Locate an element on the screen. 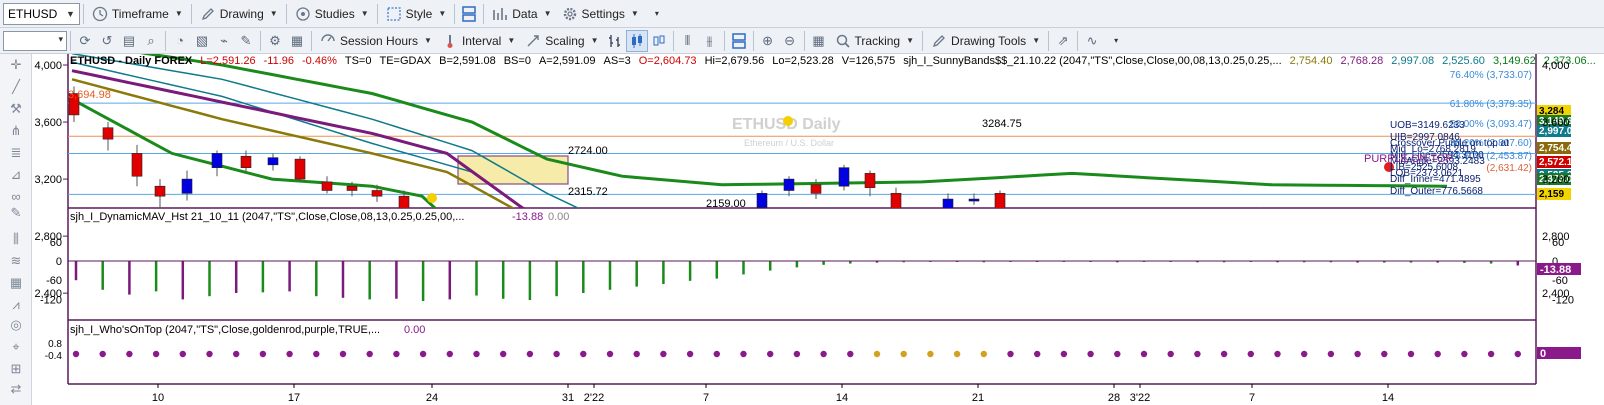 The width and height of the screenshot is (1604, 405). header-ask: A=2,591.09 is located at coordinates (567, 61).